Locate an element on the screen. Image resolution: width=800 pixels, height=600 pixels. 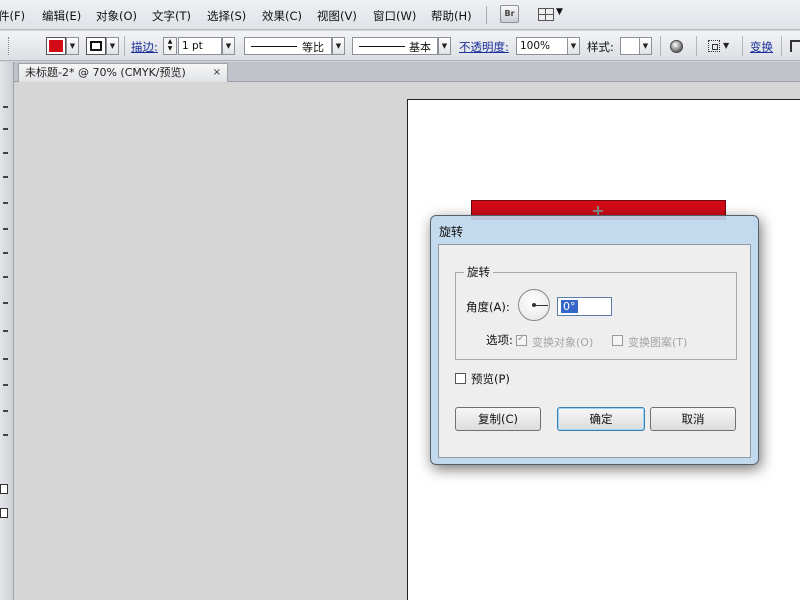
menu-type: 文字(T) is located at coordinates (171, 16).